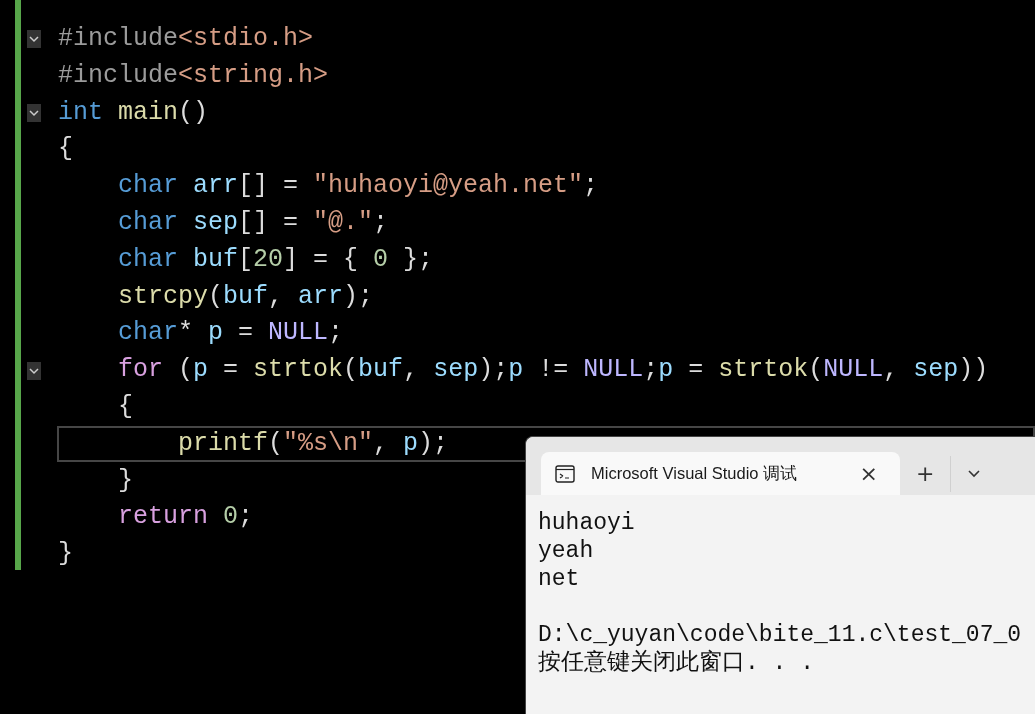  Describe the element at coordinates (925, 473) in the screenshot. I see `new-tab-button: +` at that location.